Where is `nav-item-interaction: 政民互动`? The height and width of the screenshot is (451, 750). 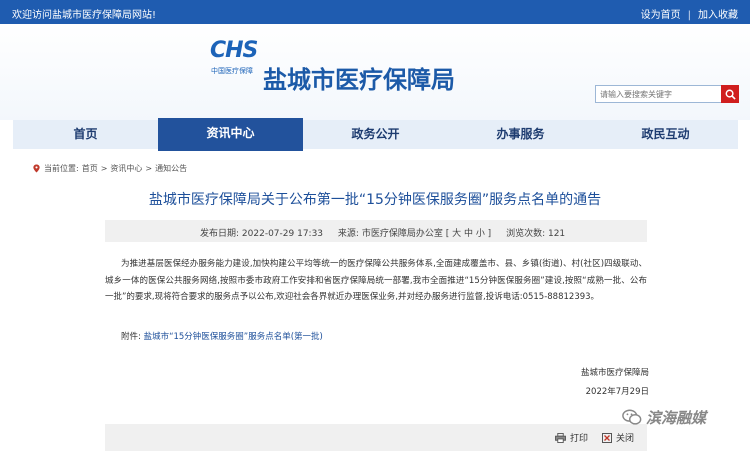
nav-item-interaction: 政民互动 is located at coordinates (665, 134).